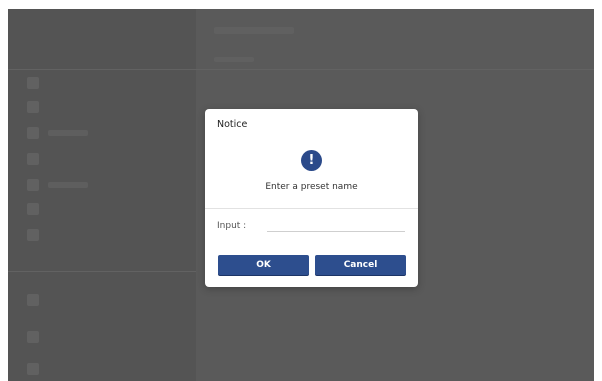 The height and width of the screenshot is (381, 602). Describe the element at coordinates (33, 300) in the screenshot. I see `info-icon` at that location.